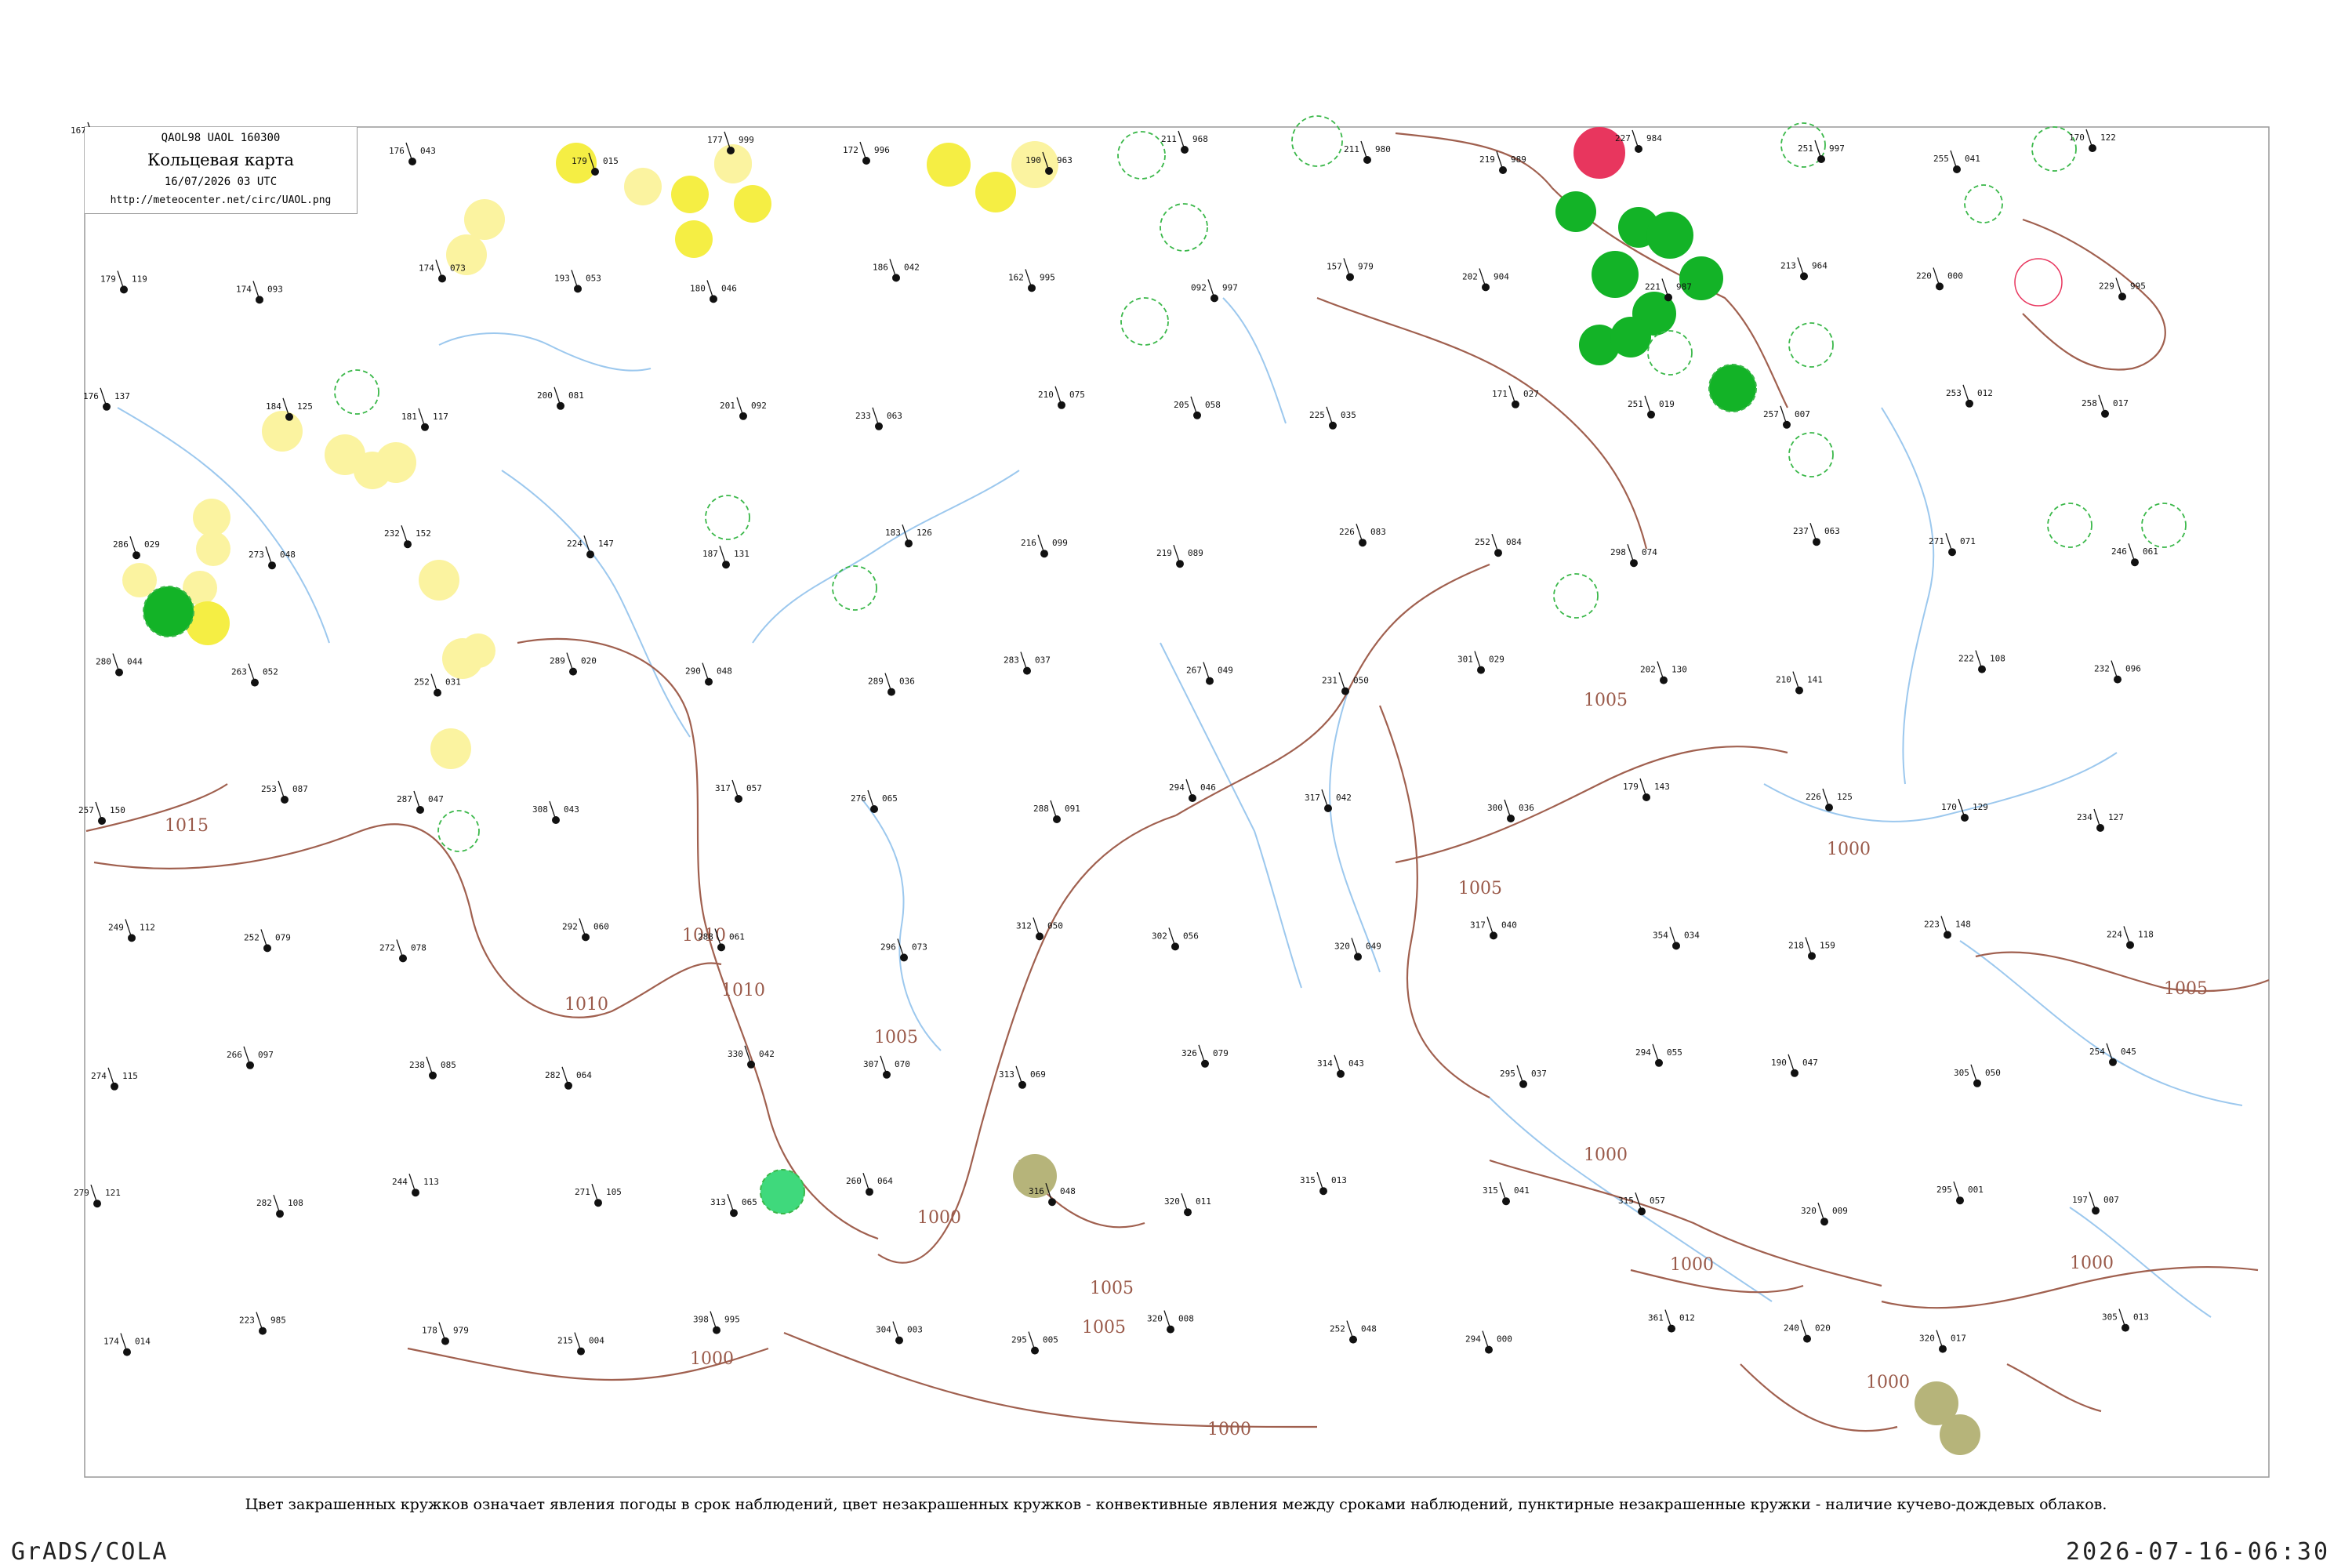  What do you see at coordinates (1225, 671) in the screenshot?
I see `station-pressure: 049` at bounding box center [1225, 671].